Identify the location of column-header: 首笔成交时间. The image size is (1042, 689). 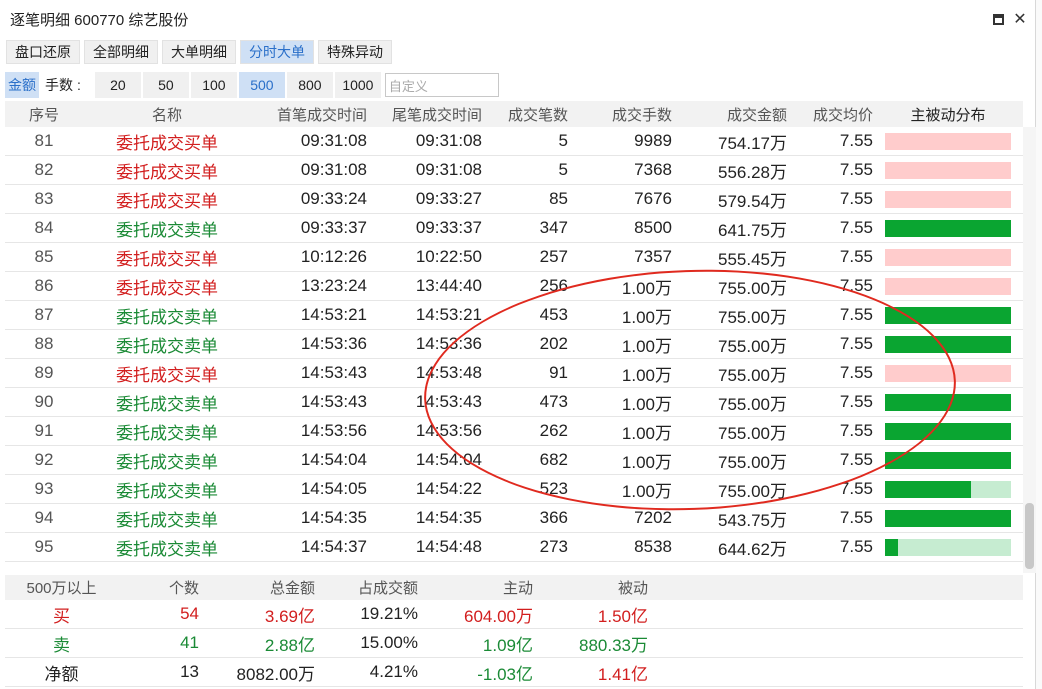
(311, 114).